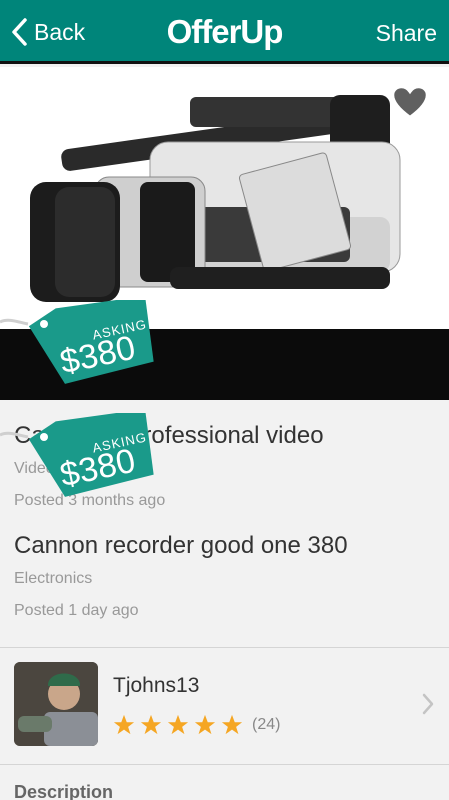 This screenshot has height=800, width=449. I want to click on avatar, so click(56, 704).